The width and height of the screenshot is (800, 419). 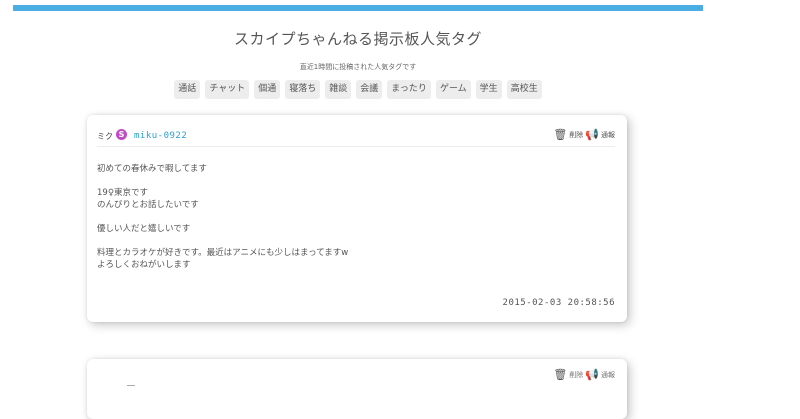 I want to click on tag-item: 雑談, so click(x=338, y=89).